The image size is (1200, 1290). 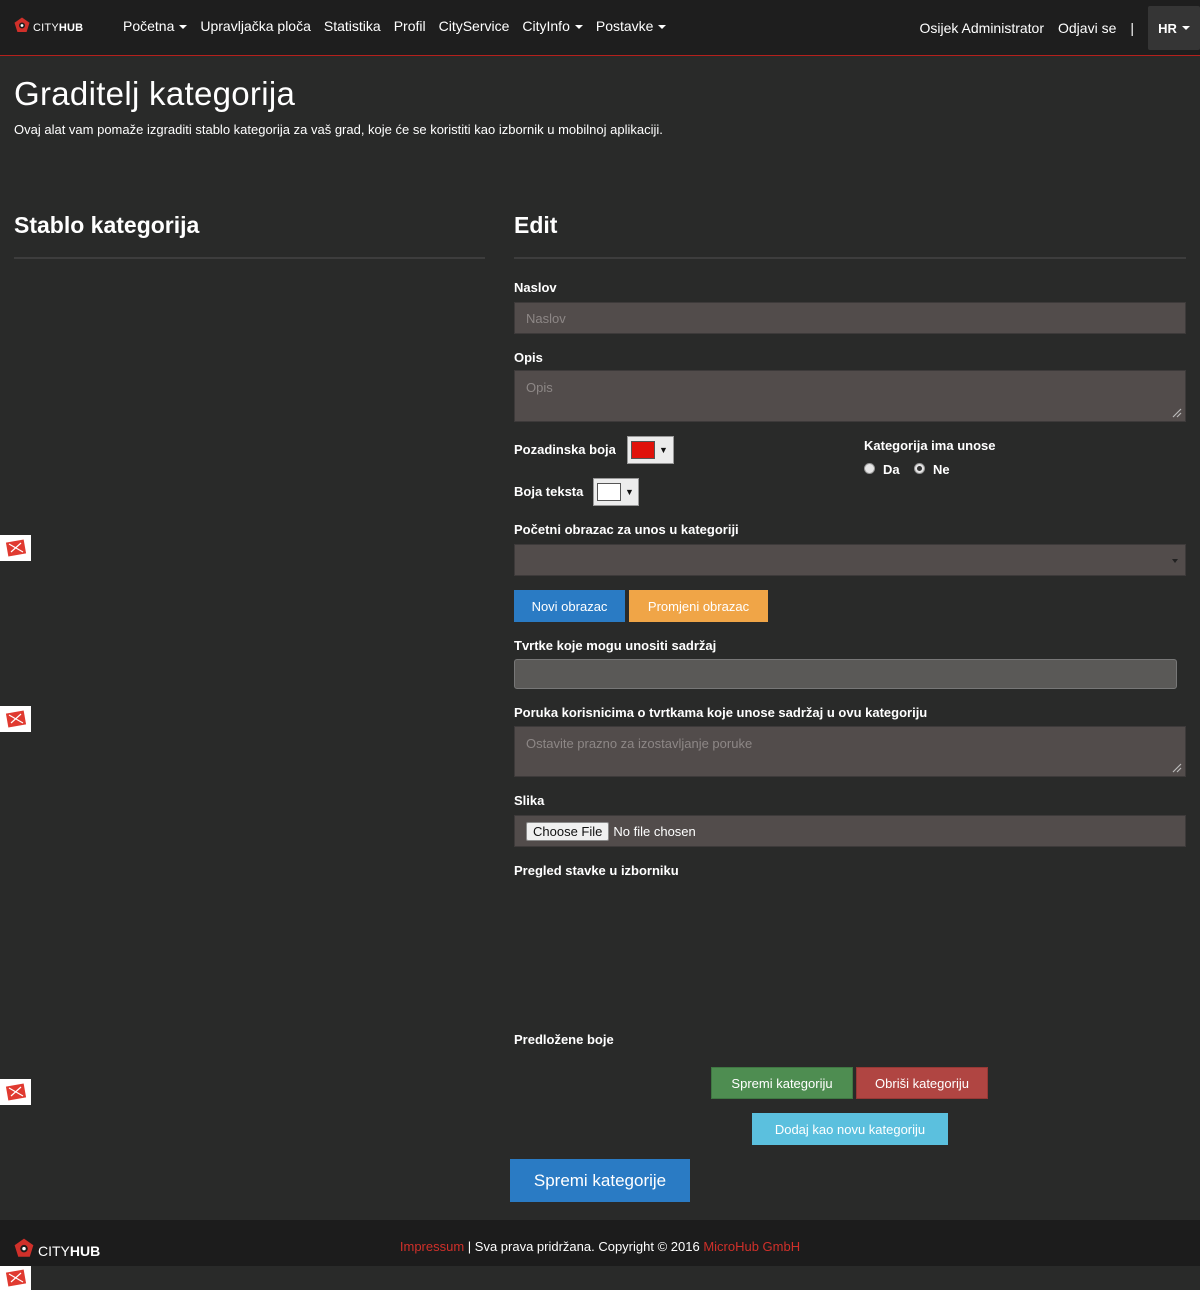 I want to click on nav-item-pocetna: Početna, so click(x=155, y=26).